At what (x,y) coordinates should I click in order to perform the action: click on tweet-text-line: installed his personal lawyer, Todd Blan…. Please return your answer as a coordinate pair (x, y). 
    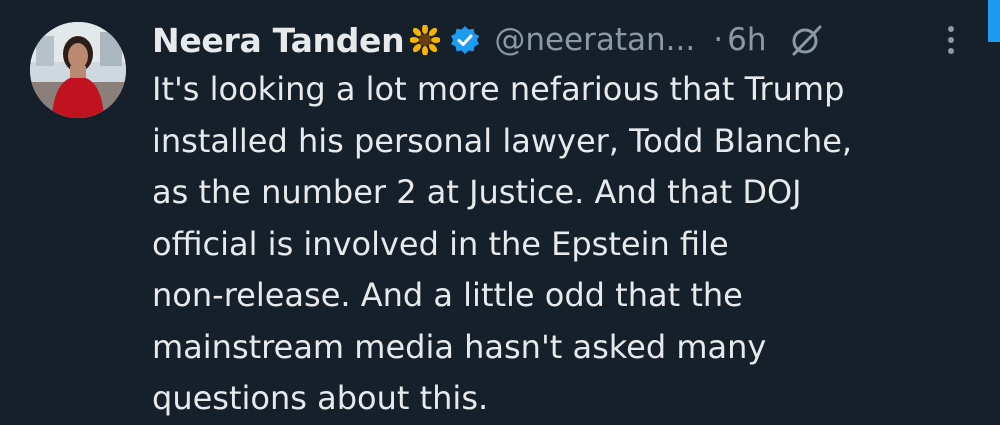
    Looking at the image, I should click on (502, 140).